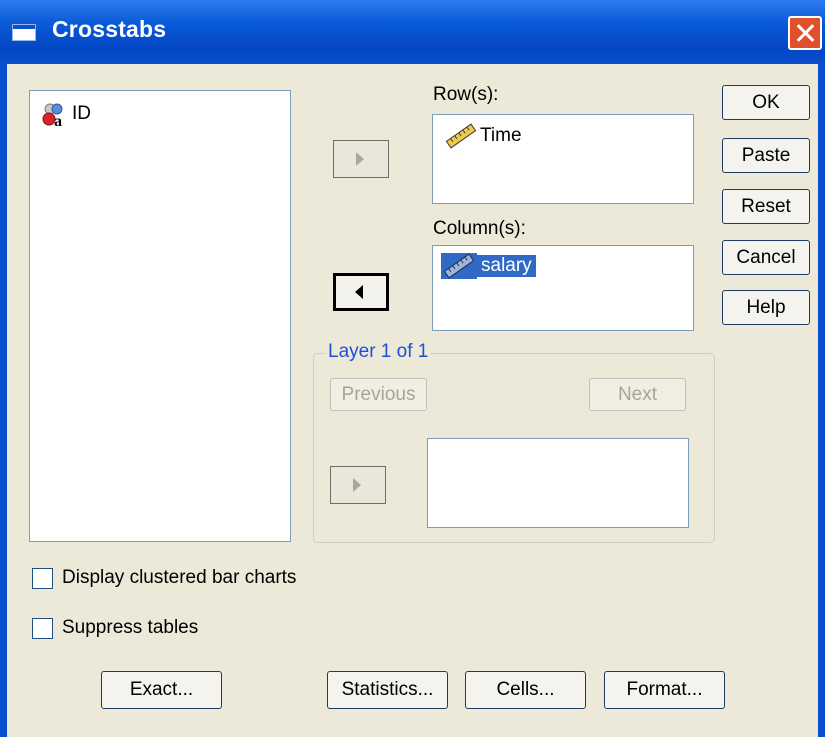 This screenshot has height=737, width=825. What do you see at coordinates (65, 114) in the screenshot?
I see `list-item: a ID` at bounding box center [65, 114].